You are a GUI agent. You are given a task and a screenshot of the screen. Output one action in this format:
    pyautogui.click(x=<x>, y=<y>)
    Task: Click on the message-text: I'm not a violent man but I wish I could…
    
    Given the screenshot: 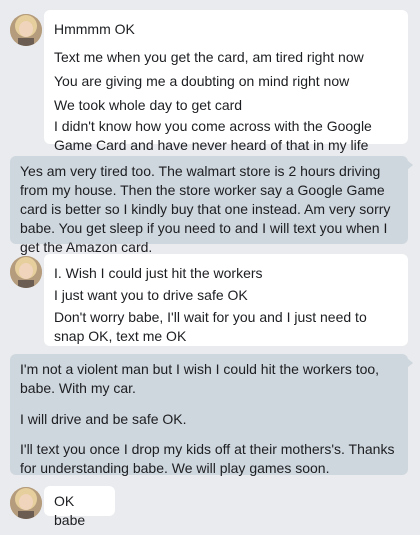 What is the action you would take?
    pyautogui.click(x=201, y=378)
    